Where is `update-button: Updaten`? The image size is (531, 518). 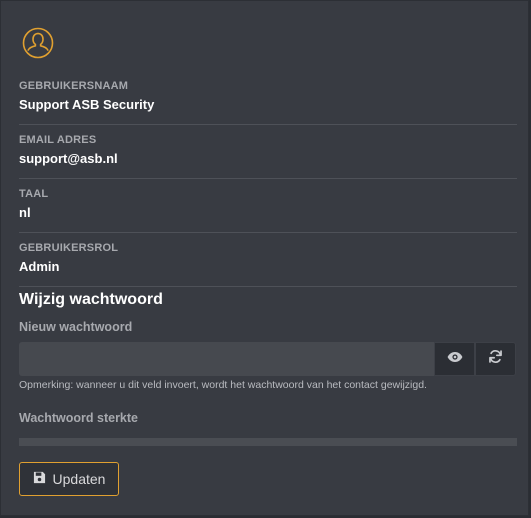
update-button: Updaten is located at coordinates (69, 479).